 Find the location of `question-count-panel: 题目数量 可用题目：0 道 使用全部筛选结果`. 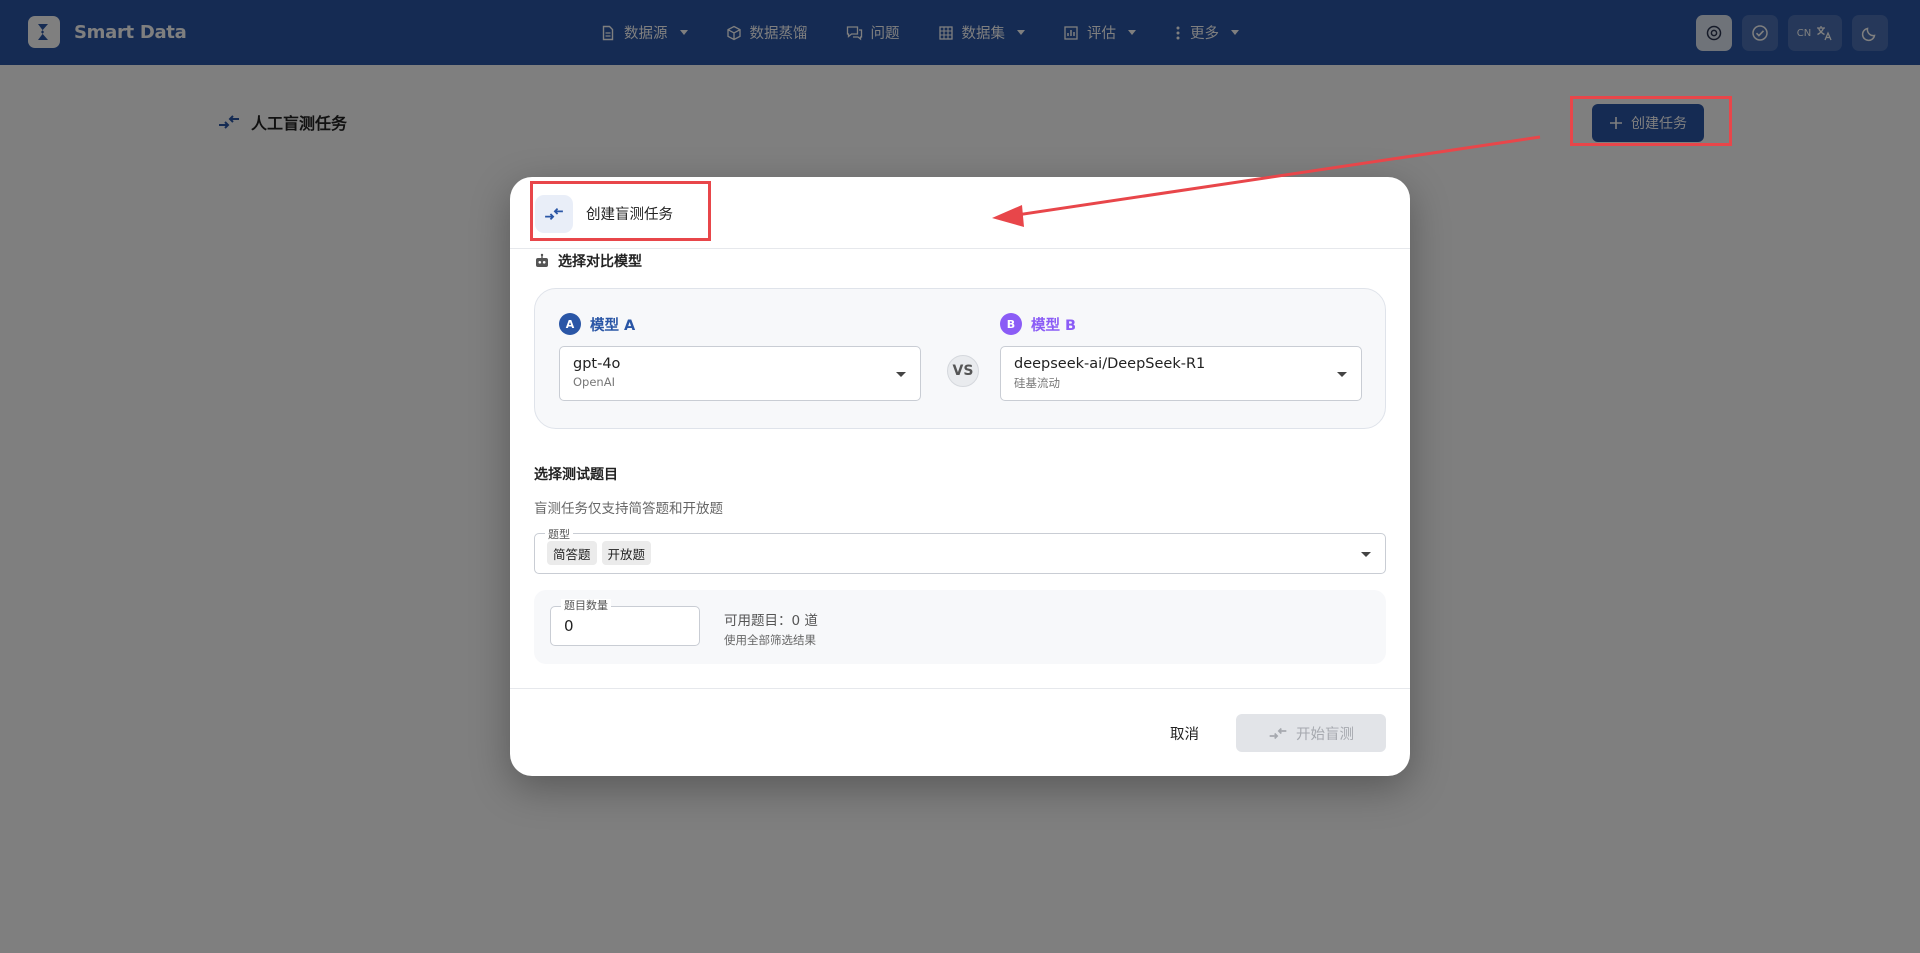

question-count-panel: 题目数量 可用题目：0 道 使用全部筛选结果 is located at coordinates (960, 627).